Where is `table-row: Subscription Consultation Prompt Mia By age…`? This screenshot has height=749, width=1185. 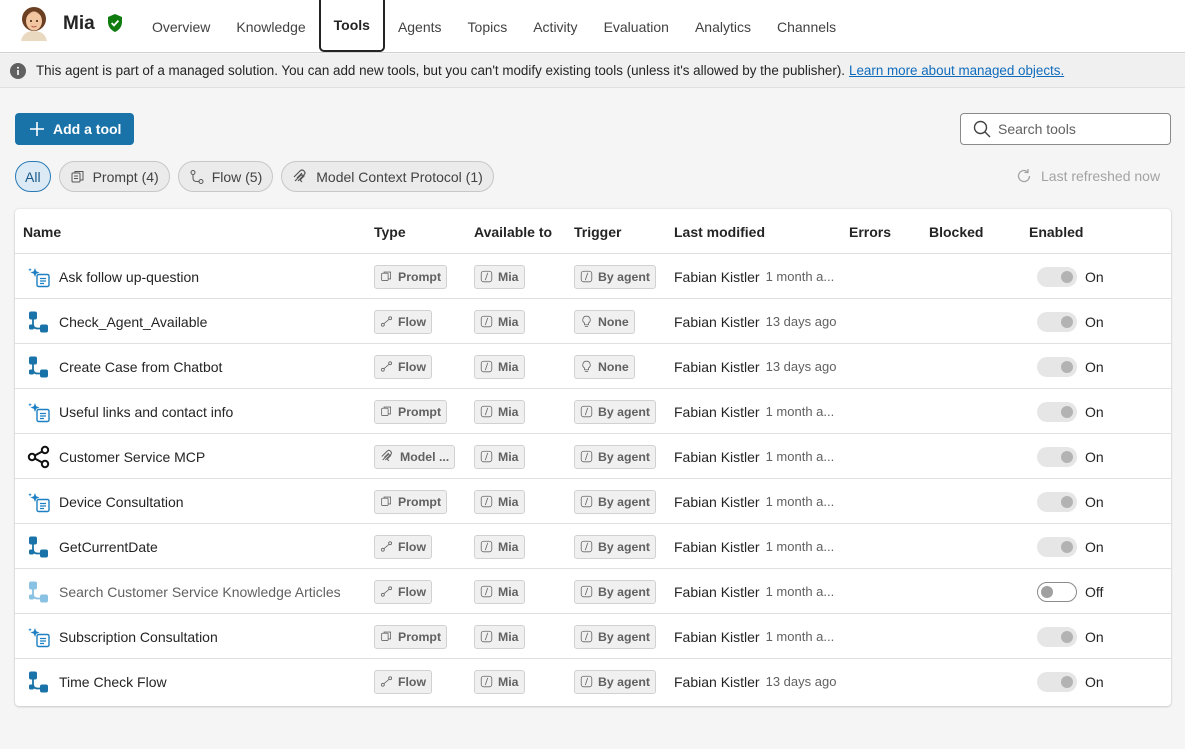
table-row: Subscription Consultation Prompt Mia By age… is located at coordinates (593, 636).